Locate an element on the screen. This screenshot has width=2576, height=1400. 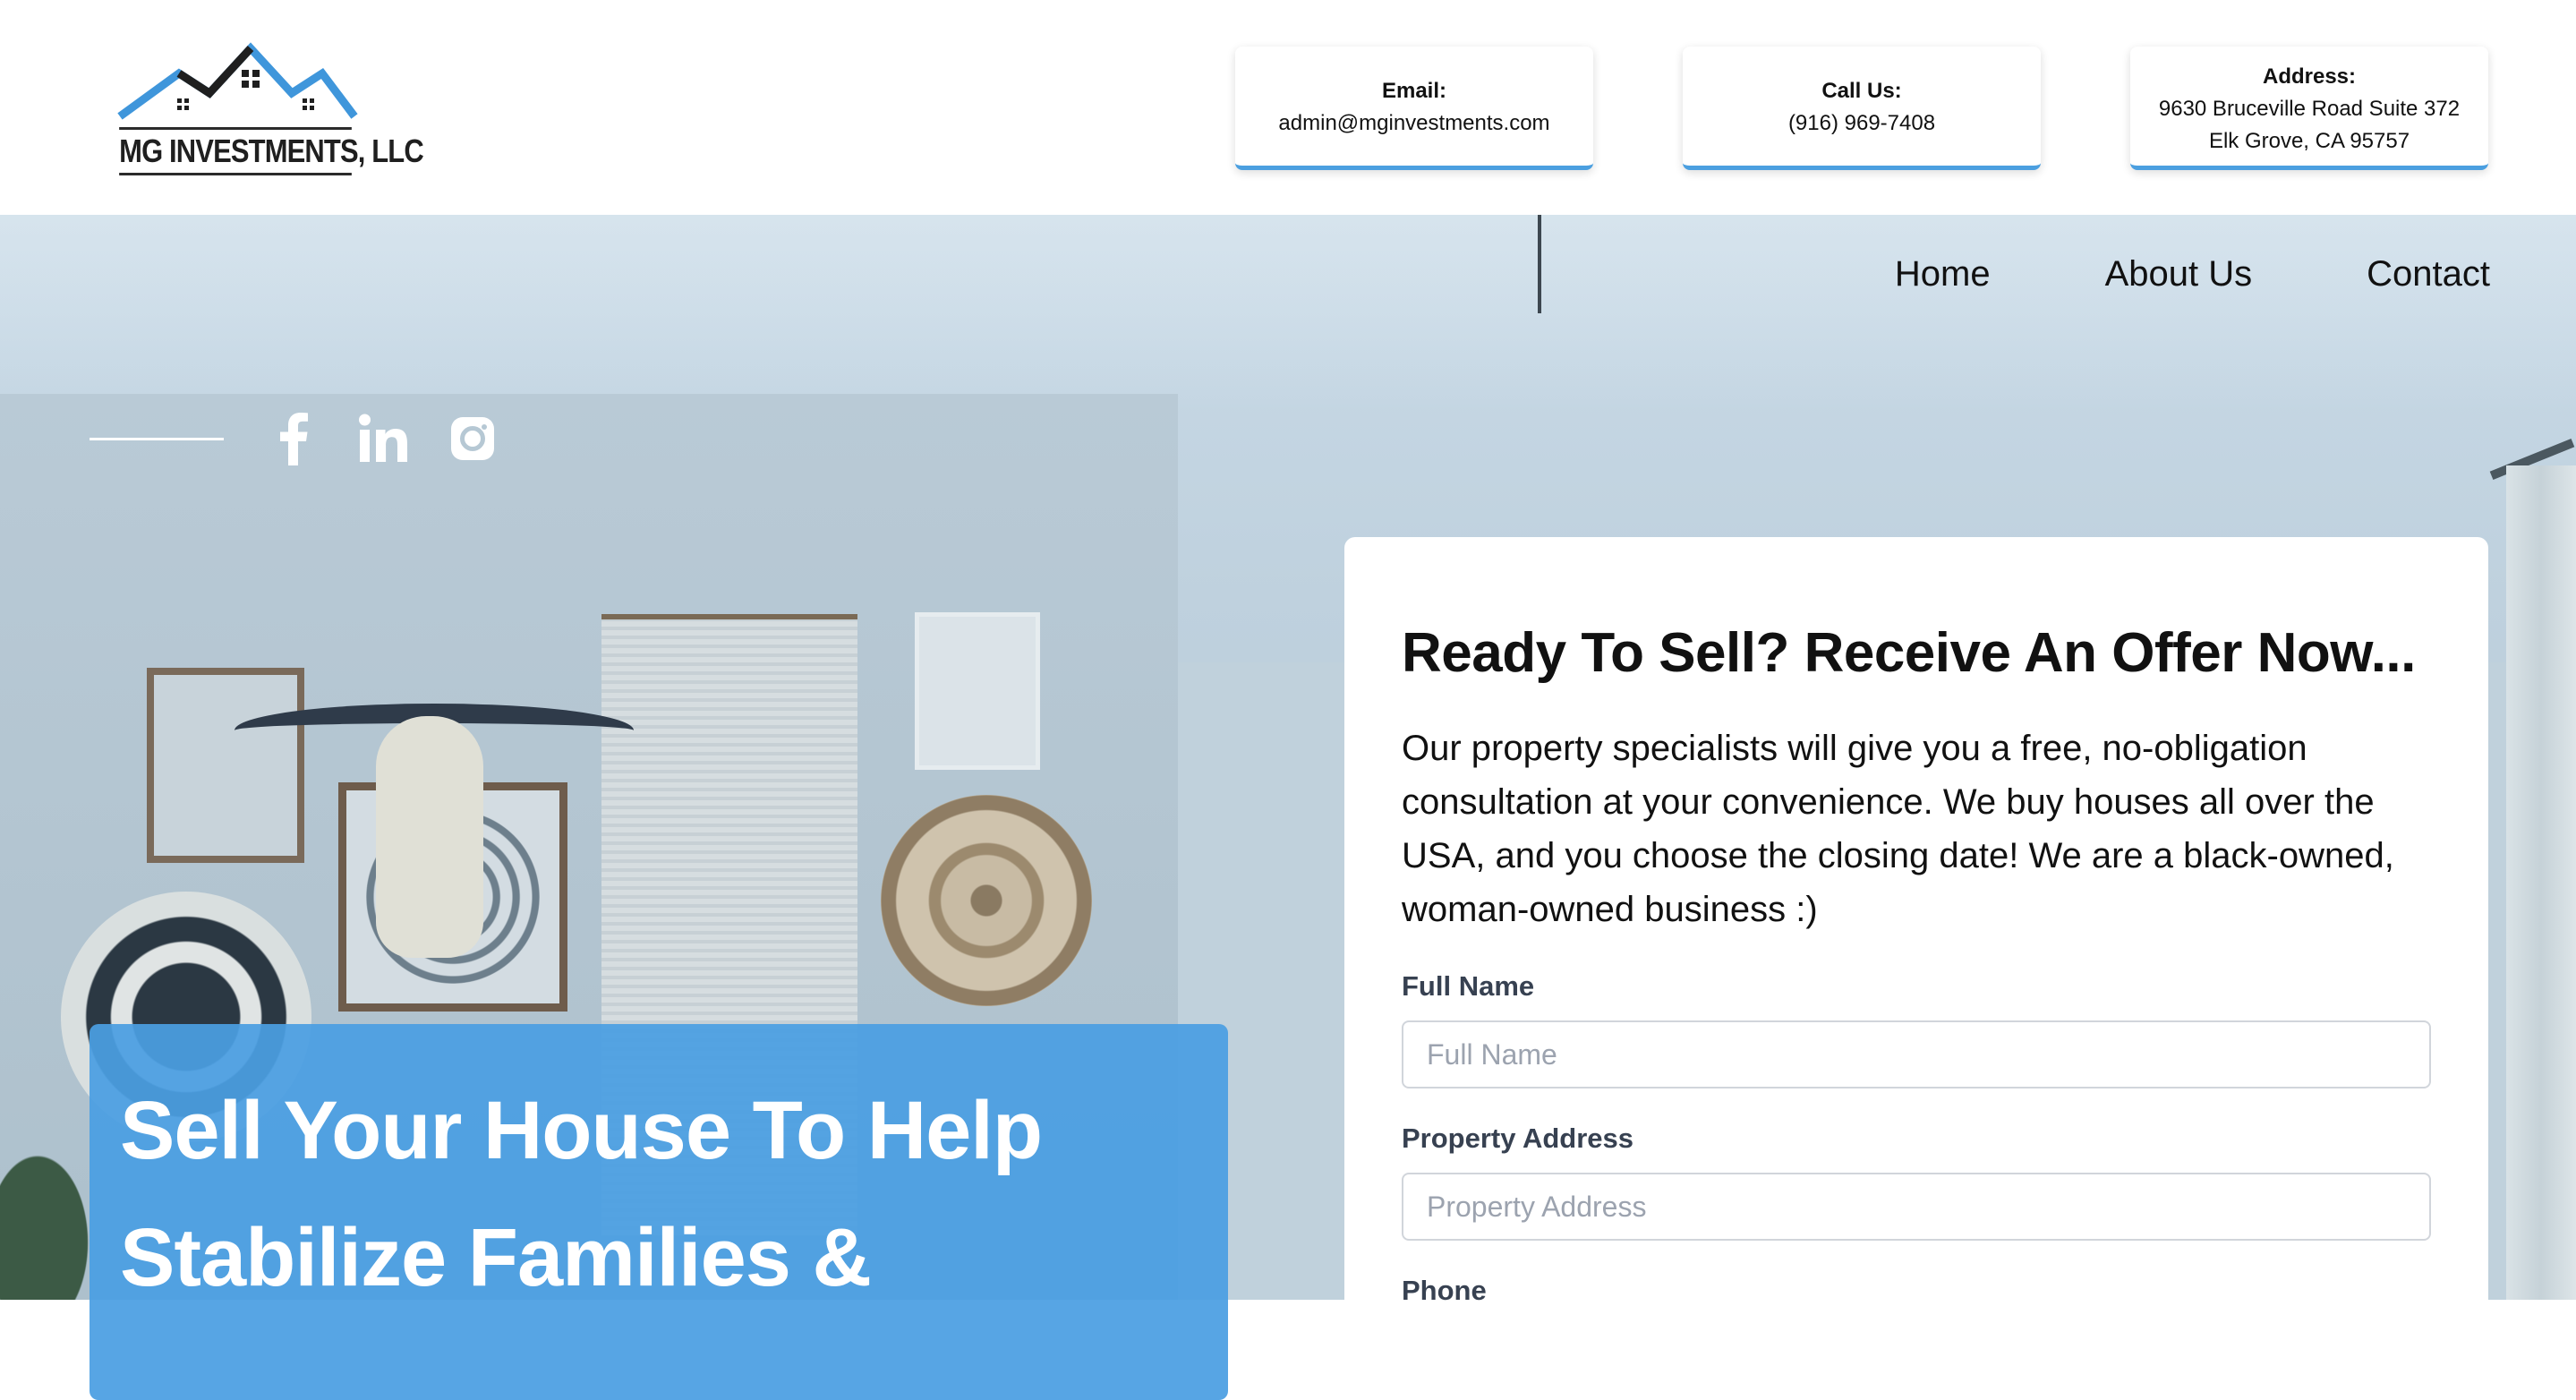
email-value: admin@mginvestments.com is located at coordinates (1414, 124).